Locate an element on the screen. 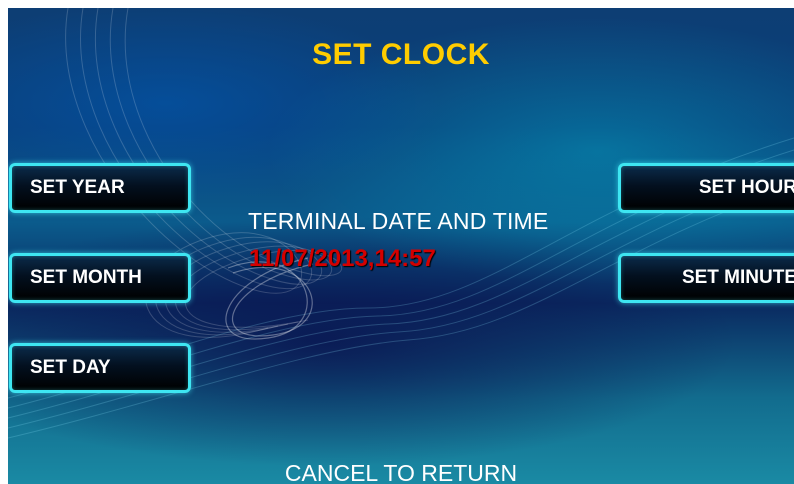 This screenshot has width=794, height=484. set-year-button: SET YEAR is located at coordinates (100, 188).